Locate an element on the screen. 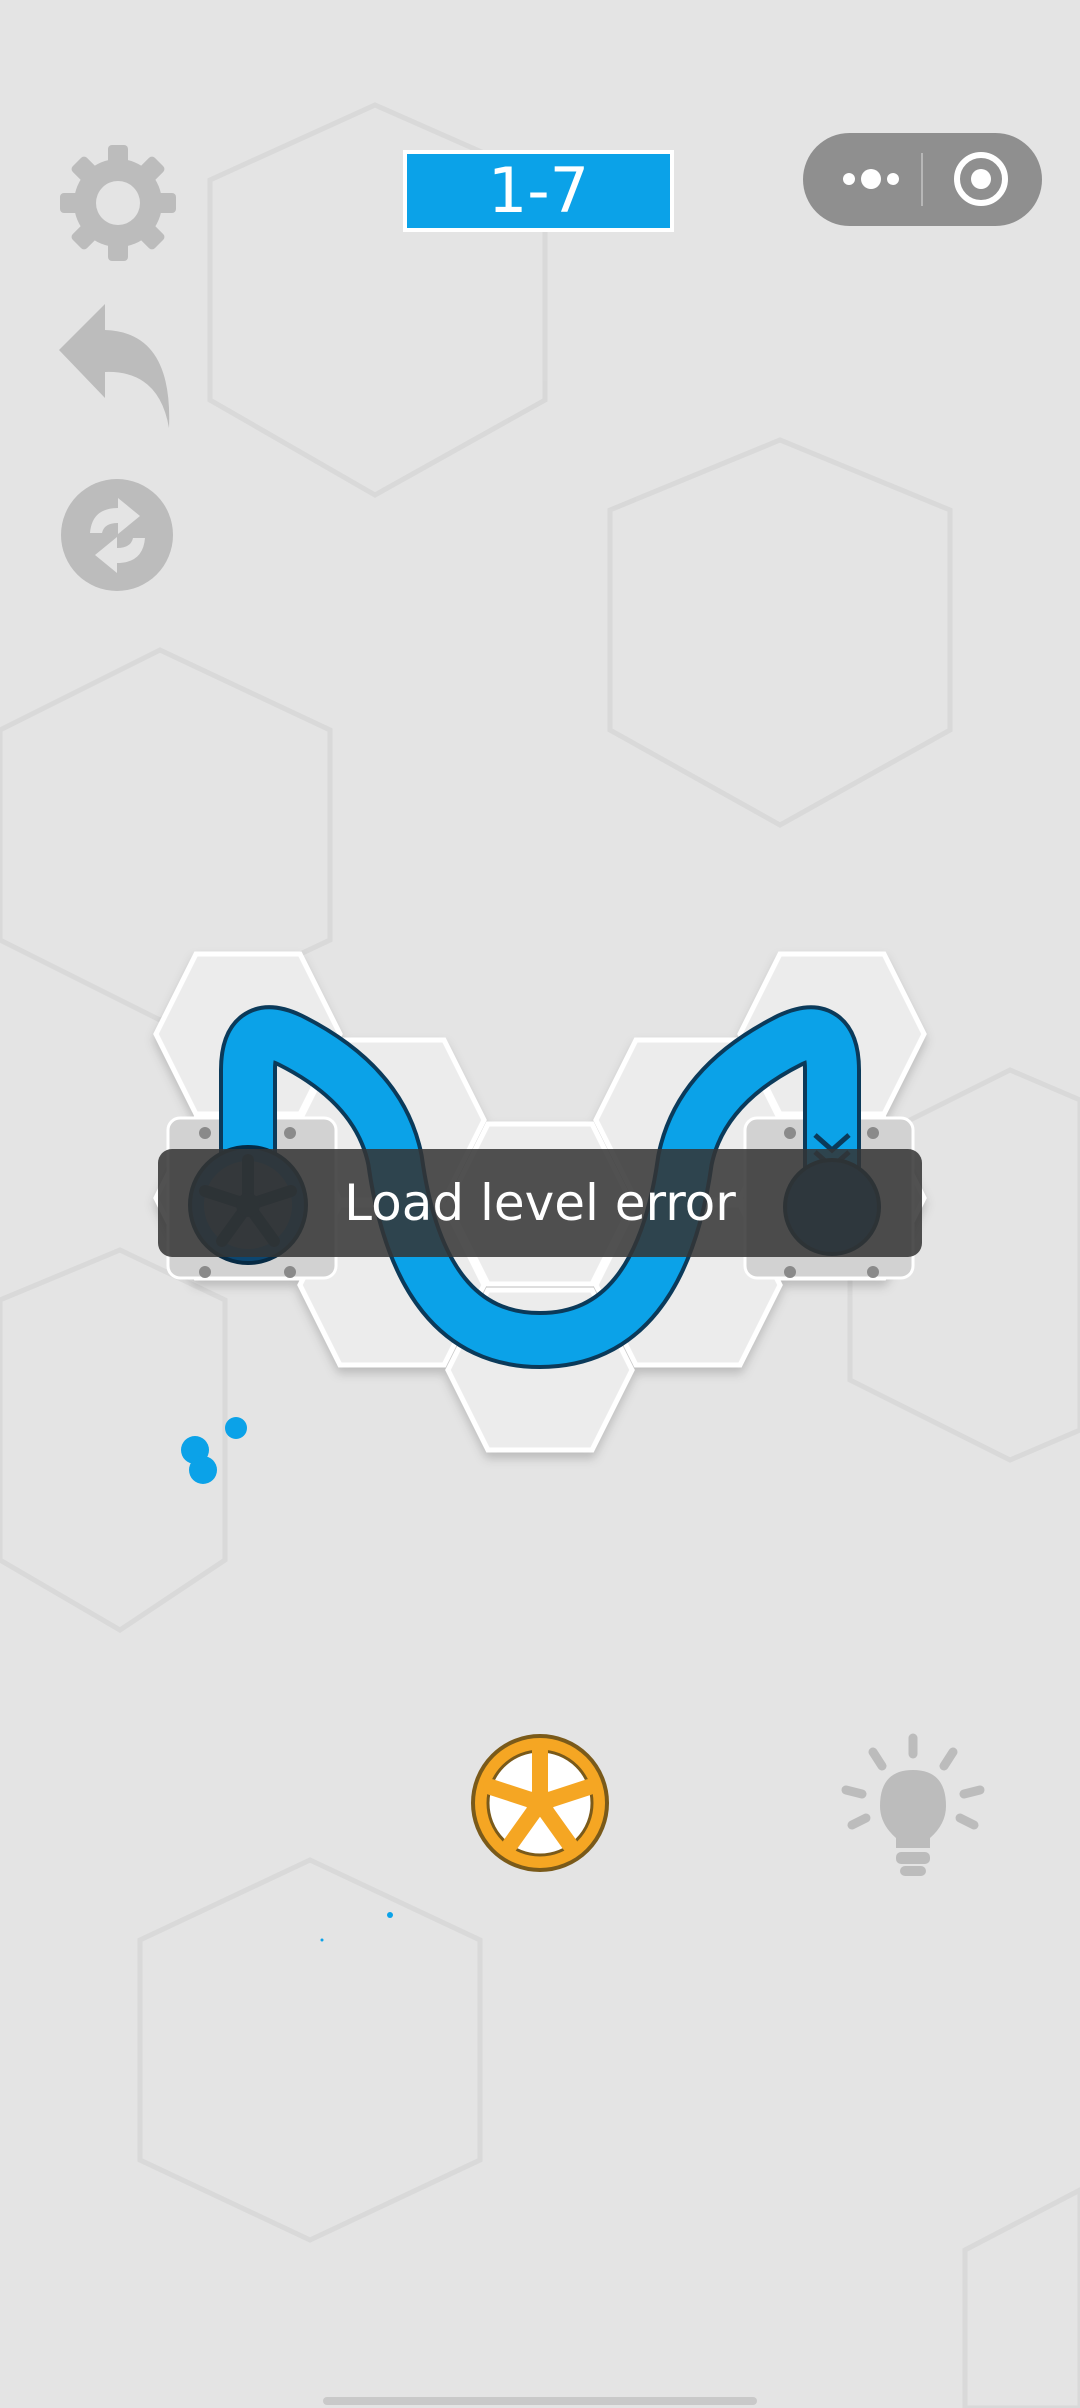 The image size is (1080, 2408). undo-icon is located at coordinates (114, 366).